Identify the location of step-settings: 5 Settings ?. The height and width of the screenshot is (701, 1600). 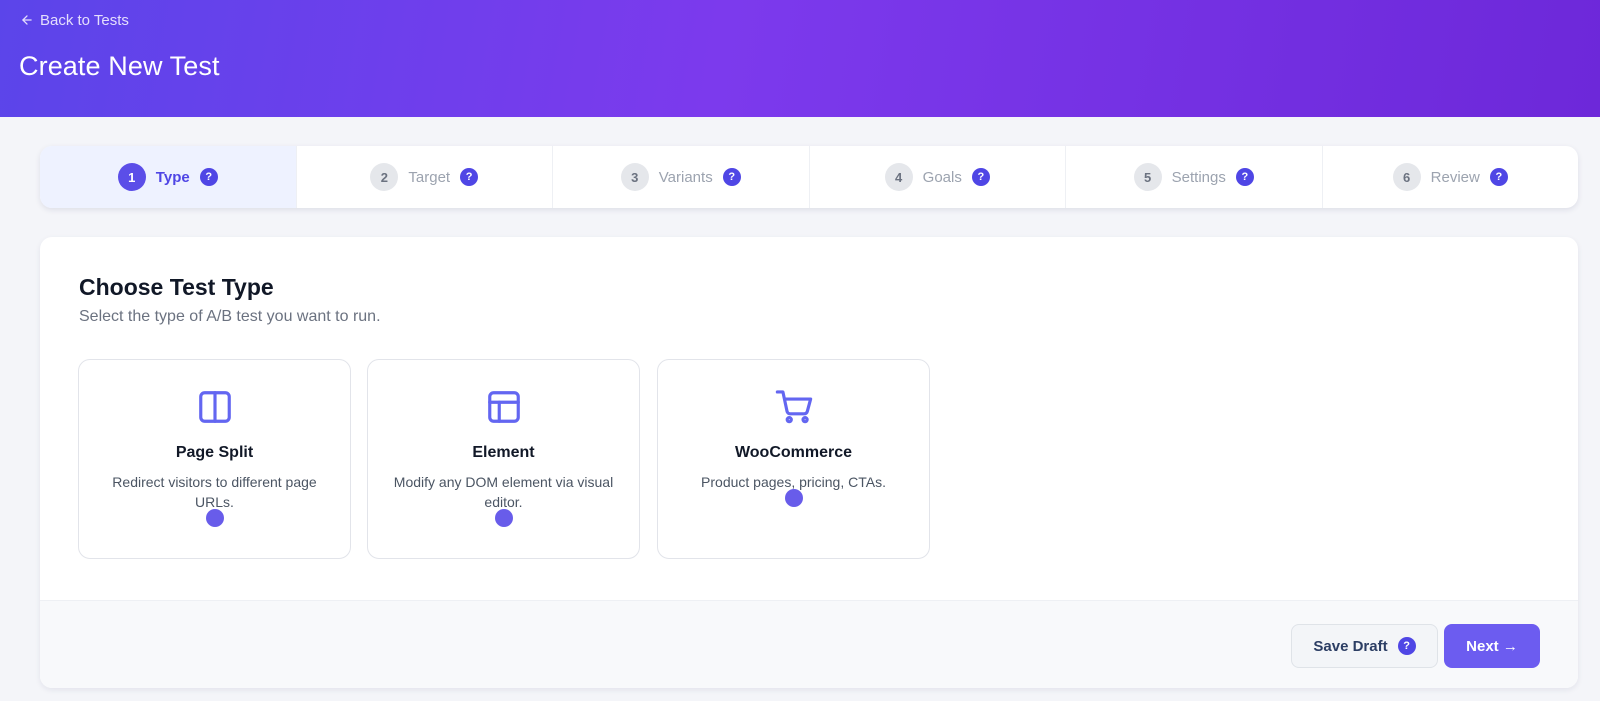
(1193, 177).